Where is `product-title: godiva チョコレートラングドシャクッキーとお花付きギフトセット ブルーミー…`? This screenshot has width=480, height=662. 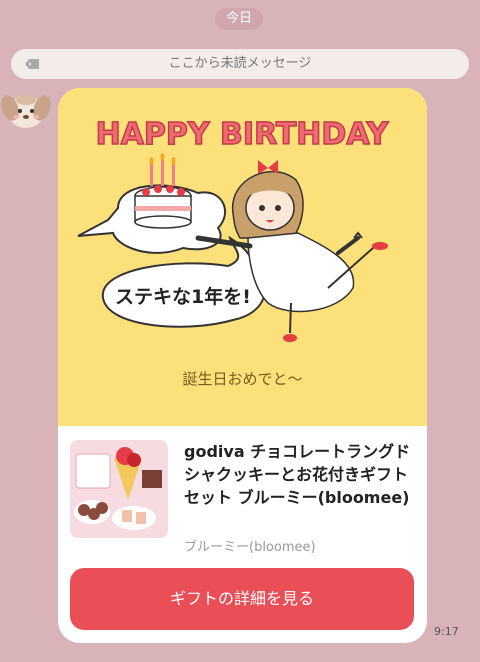
product-title: godiva チョコレートラングドシャクッキーとお花付きギフトセット ブルーミー… is located at coordinates (297, 474).